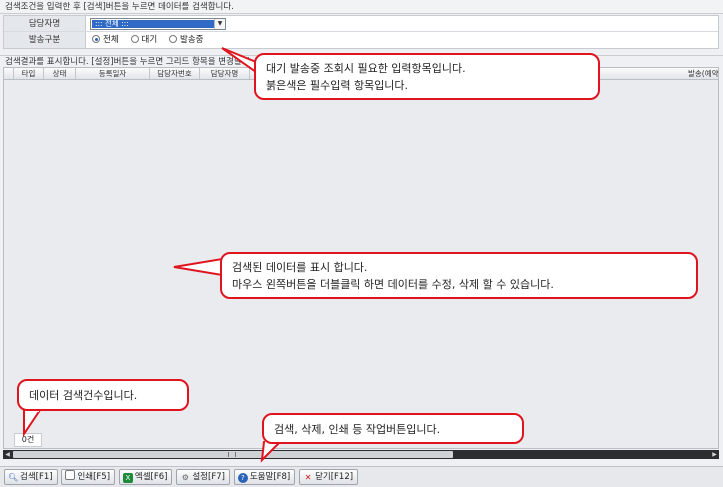 The image size is (723, 487). What do you see at coordinates (151, 477) in the screenshot?
I see `excel-button-label: 엑셀[F6]` at bounding box center [151, 477].